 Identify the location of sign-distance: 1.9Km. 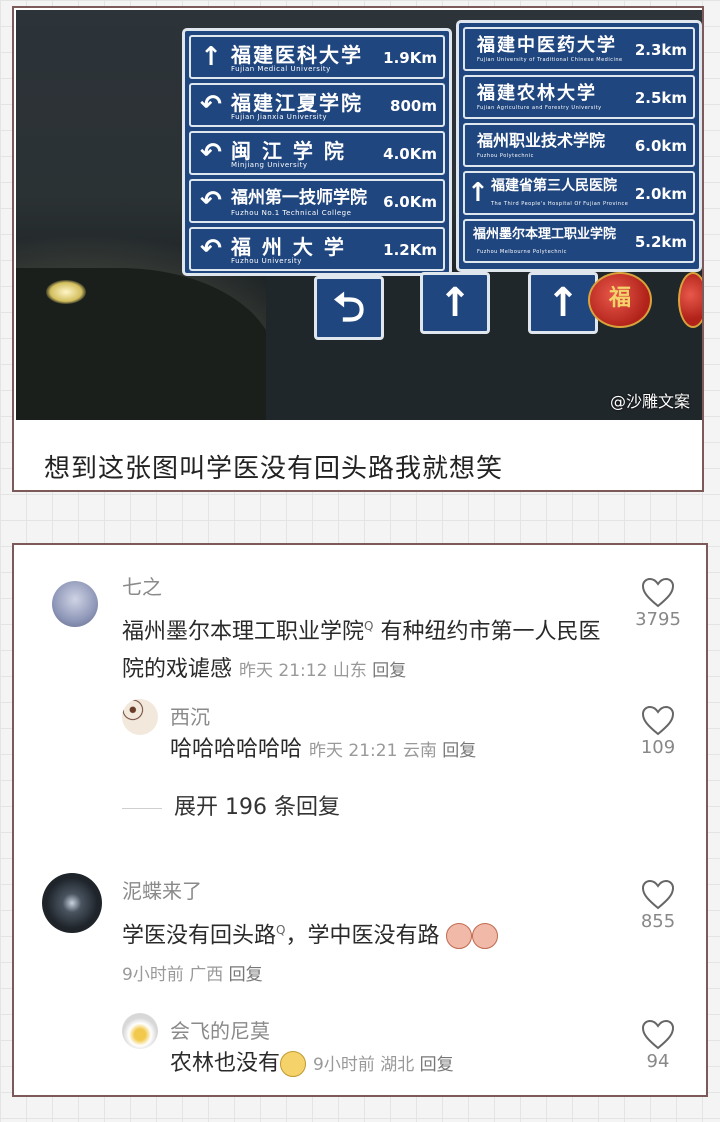
(410, 58).